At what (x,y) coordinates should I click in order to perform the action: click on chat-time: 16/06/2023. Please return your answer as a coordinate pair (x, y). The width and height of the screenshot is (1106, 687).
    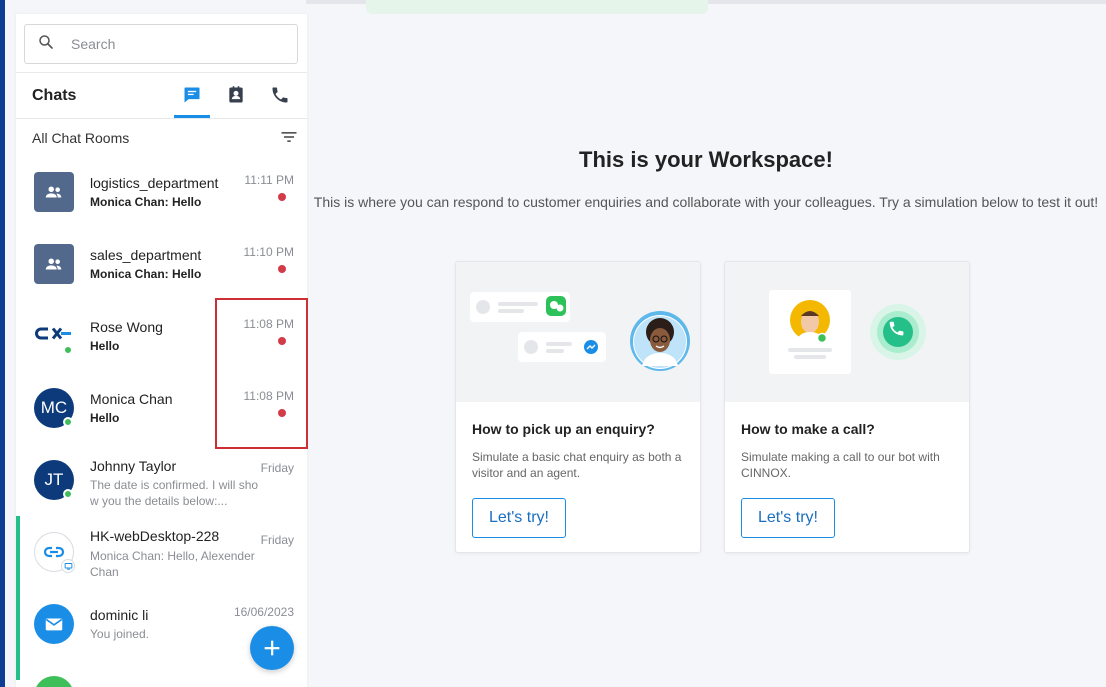
    Looking at the image, I should click on (263, 612).